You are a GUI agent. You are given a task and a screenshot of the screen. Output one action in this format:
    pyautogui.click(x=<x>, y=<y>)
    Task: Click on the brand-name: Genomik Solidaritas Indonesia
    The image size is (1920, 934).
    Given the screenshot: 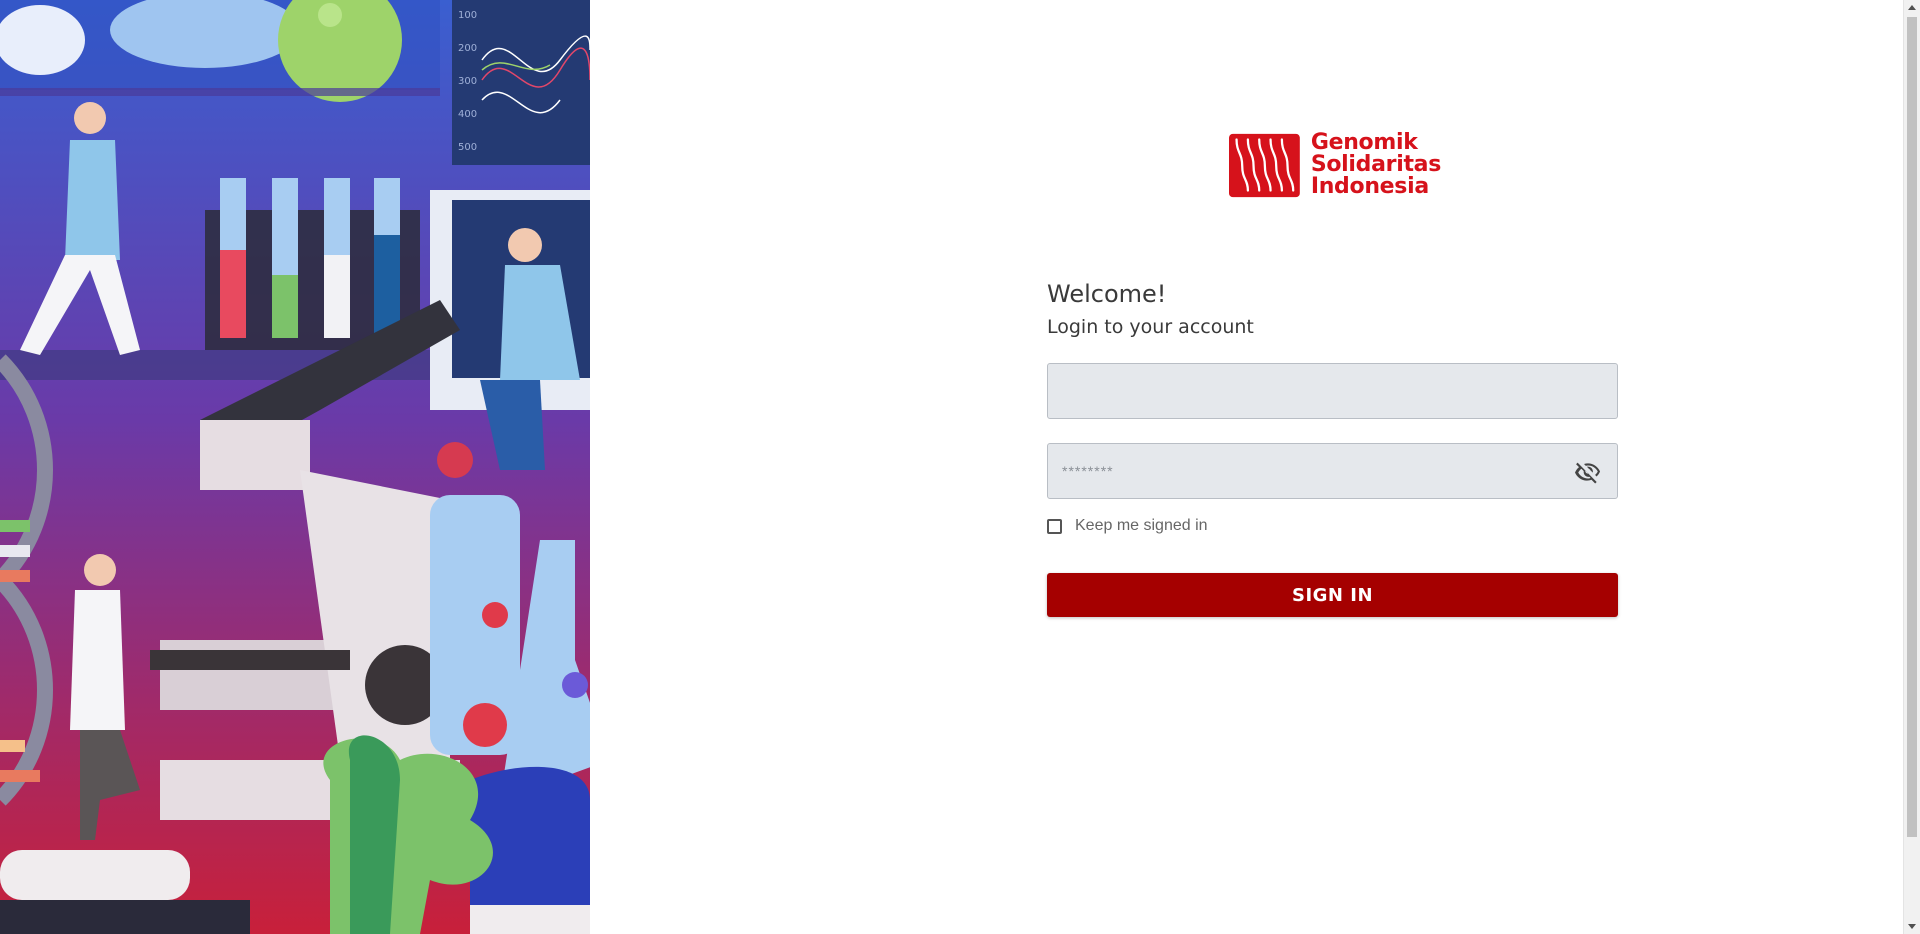 What is the action you would take?
    pyautogui.click(x=1376, y=165)
    